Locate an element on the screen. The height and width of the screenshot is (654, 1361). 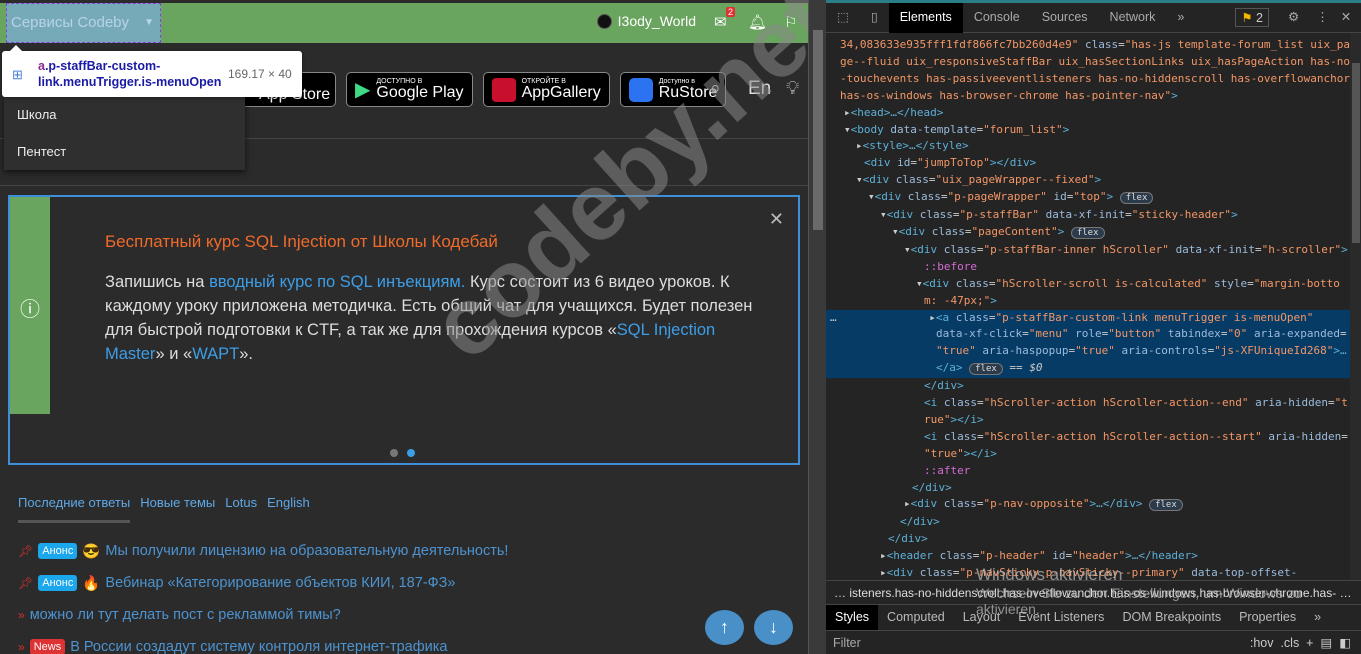
emoji-icon: 😎 is located at coordinates (91, 551).